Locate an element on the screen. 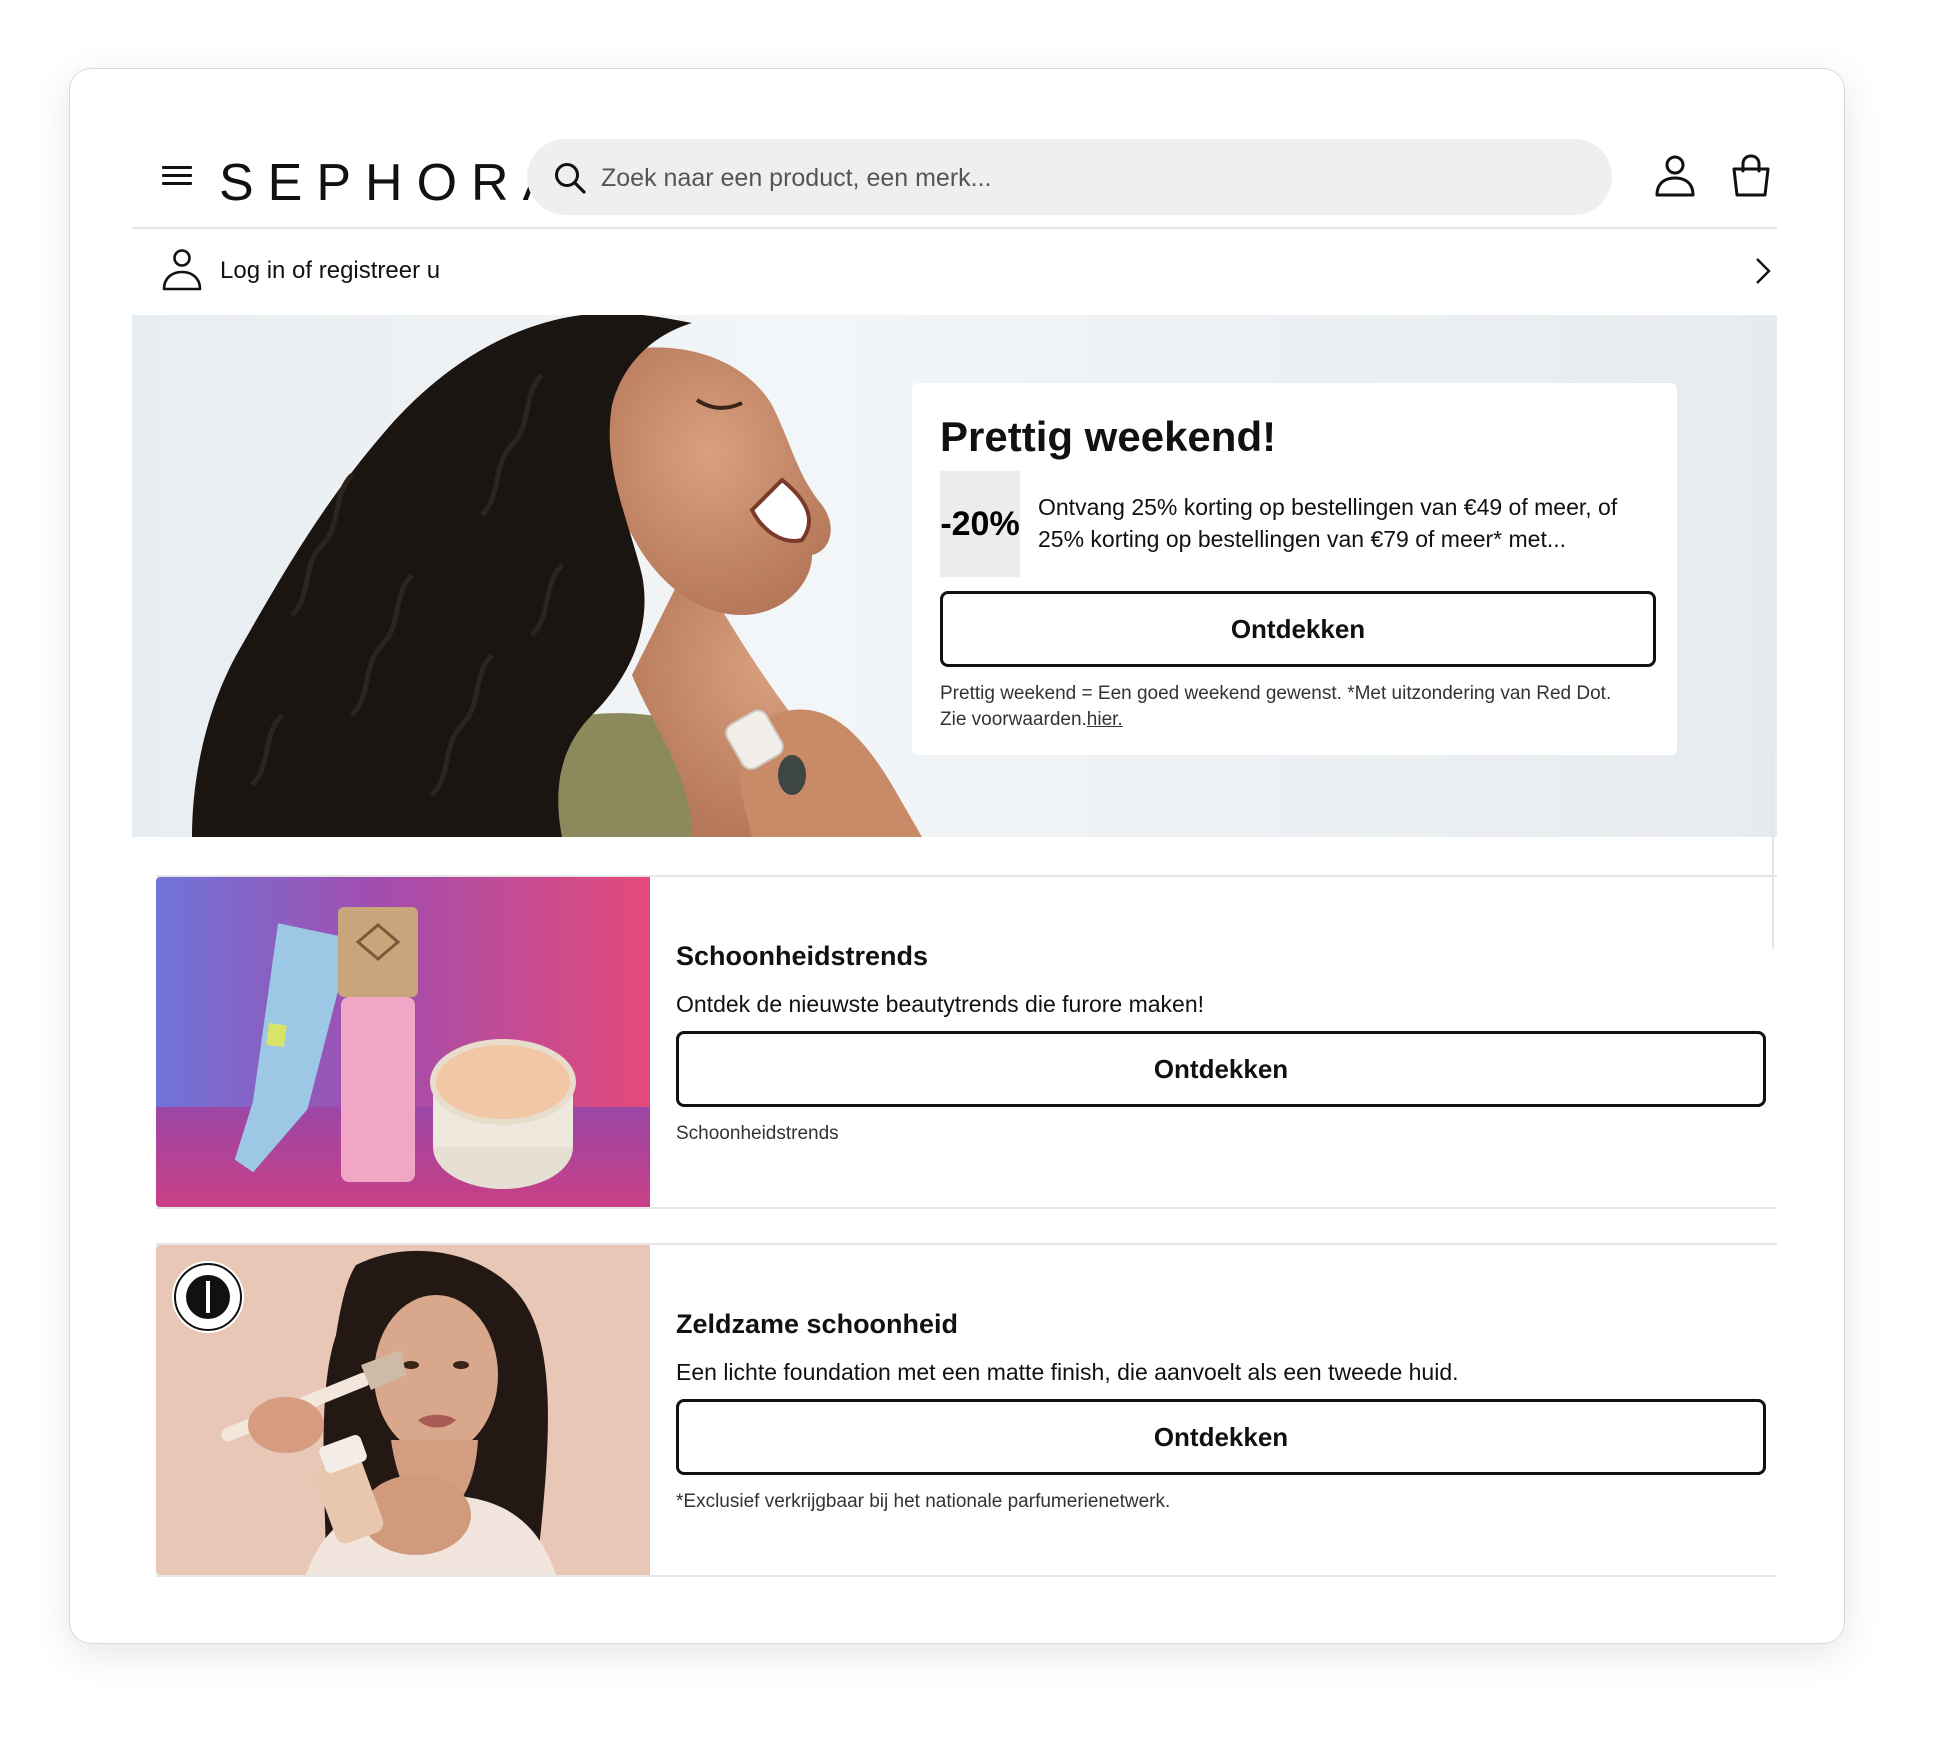  account-icon is located at coordinates (1675, 176).